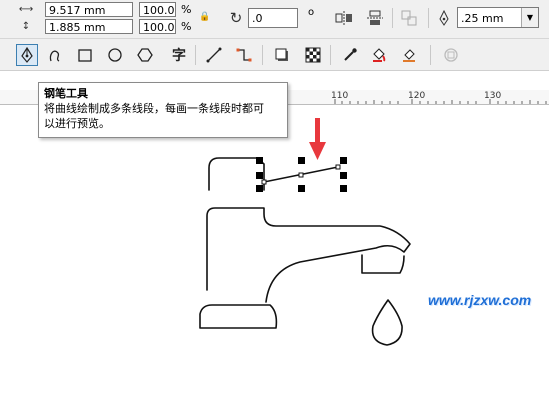 Image resolution: width=549 pixels, height=407 pixels. What do you see at coordinates (383, 264) in the screenshot?
I see `faucet-nozzle-shape` at bounding box center [383, 264].